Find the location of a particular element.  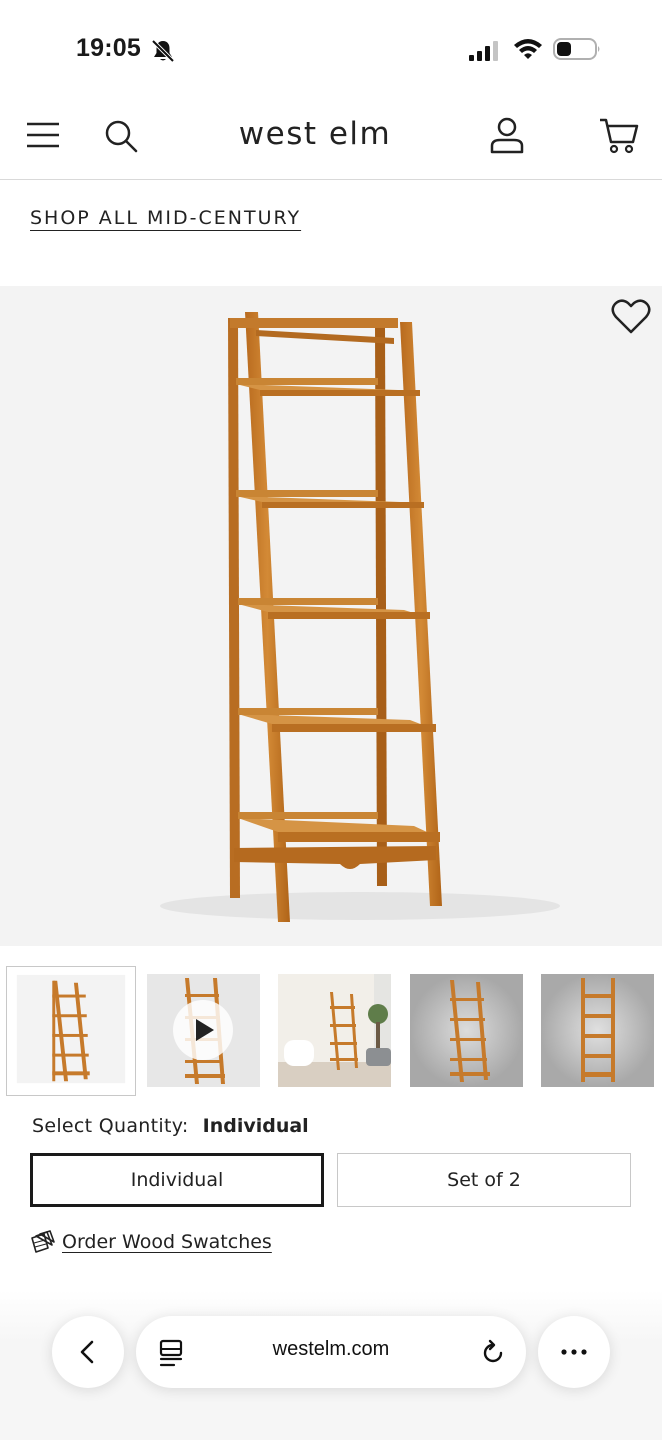

cellular-signal-icon is located at coordinates (483, 51).